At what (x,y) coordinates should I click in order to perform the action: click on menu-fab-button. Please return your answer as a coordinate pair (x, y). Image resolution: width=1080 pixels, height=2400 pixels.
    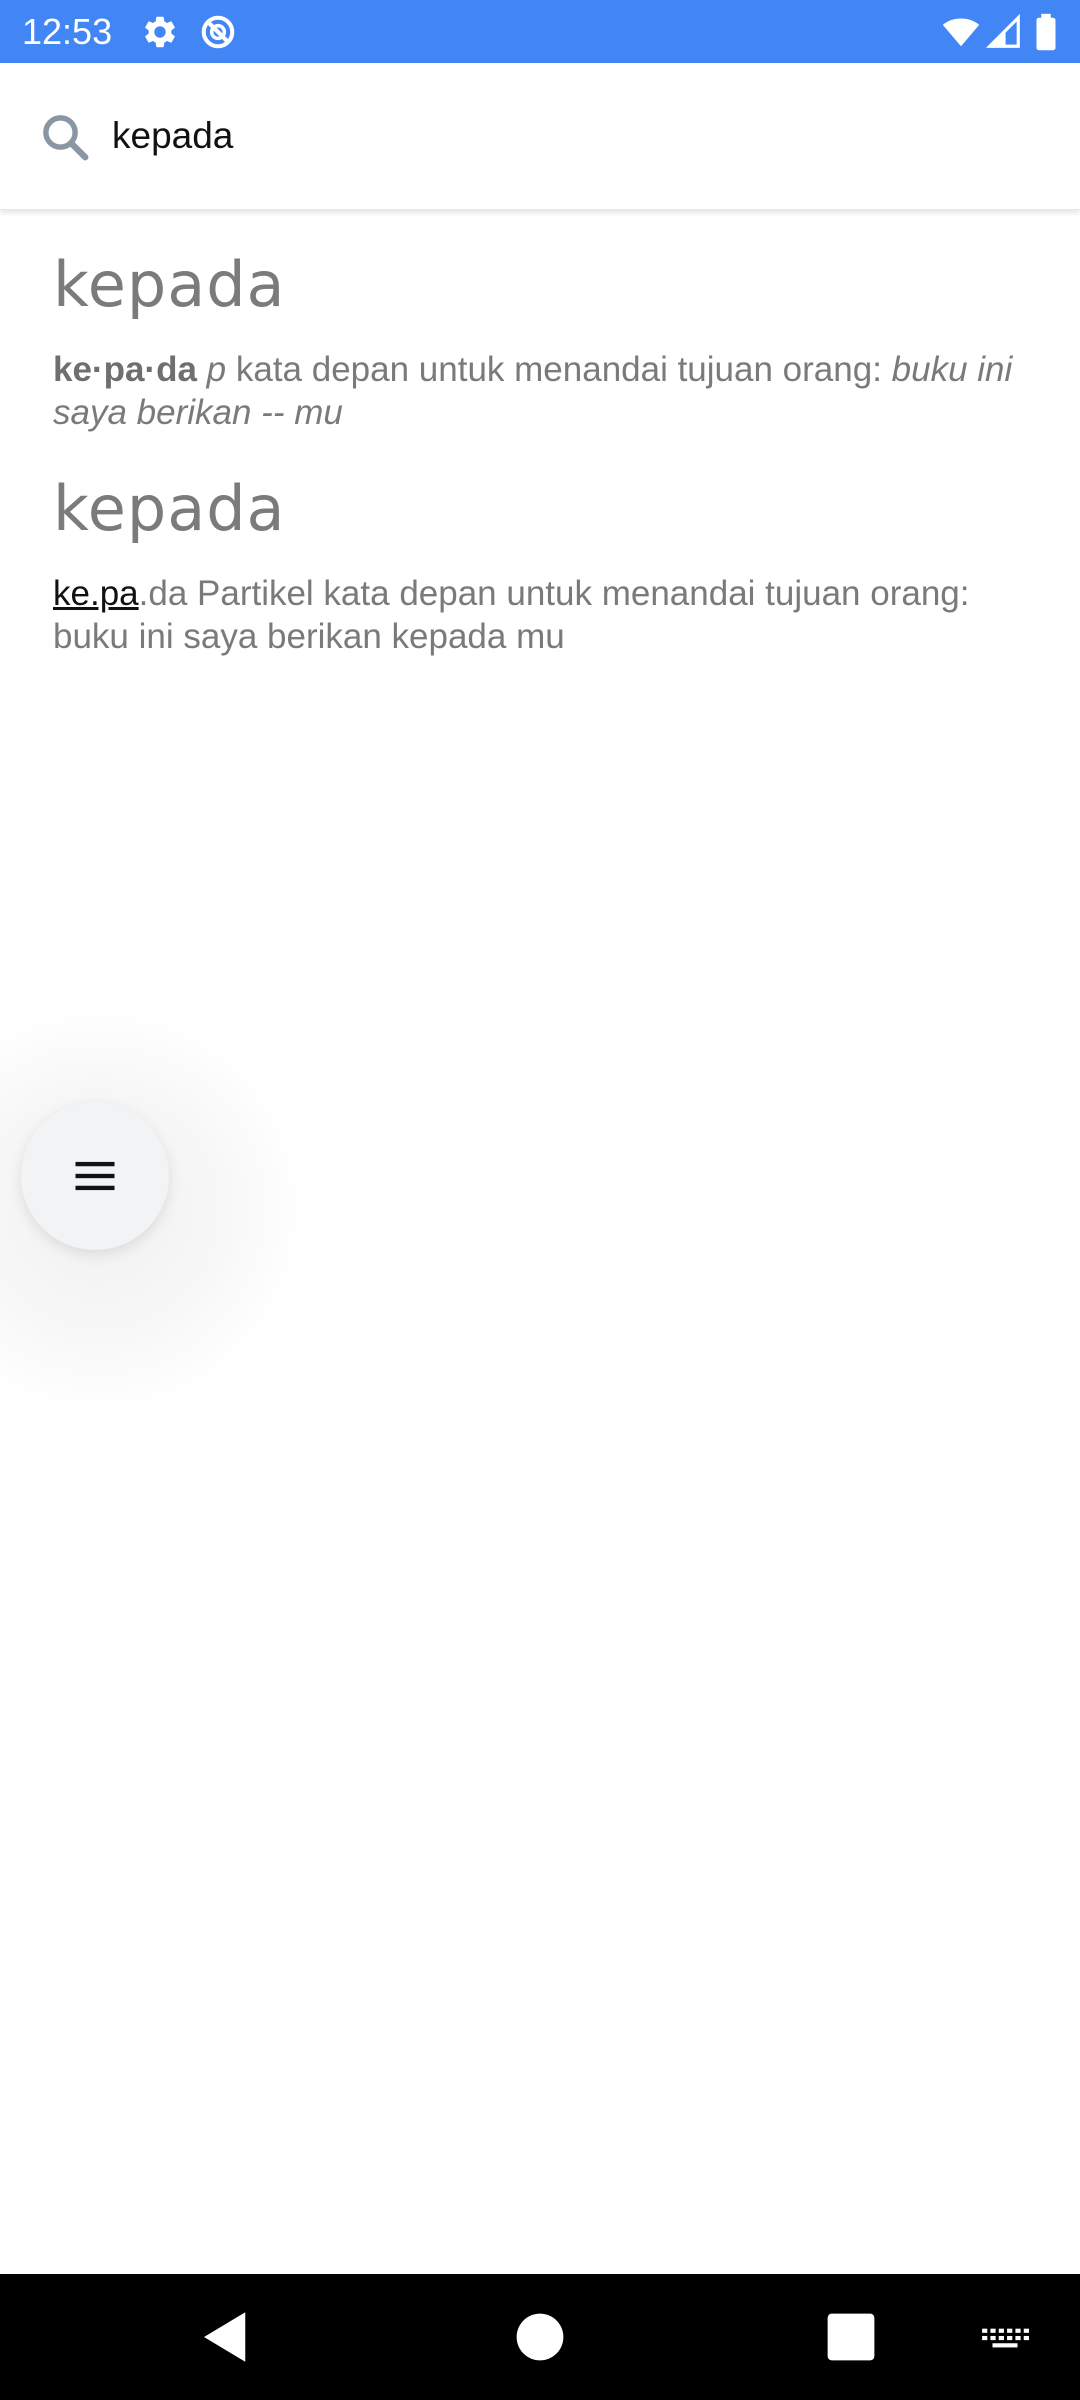
    Looking at the image, I should click on (95, 1176).